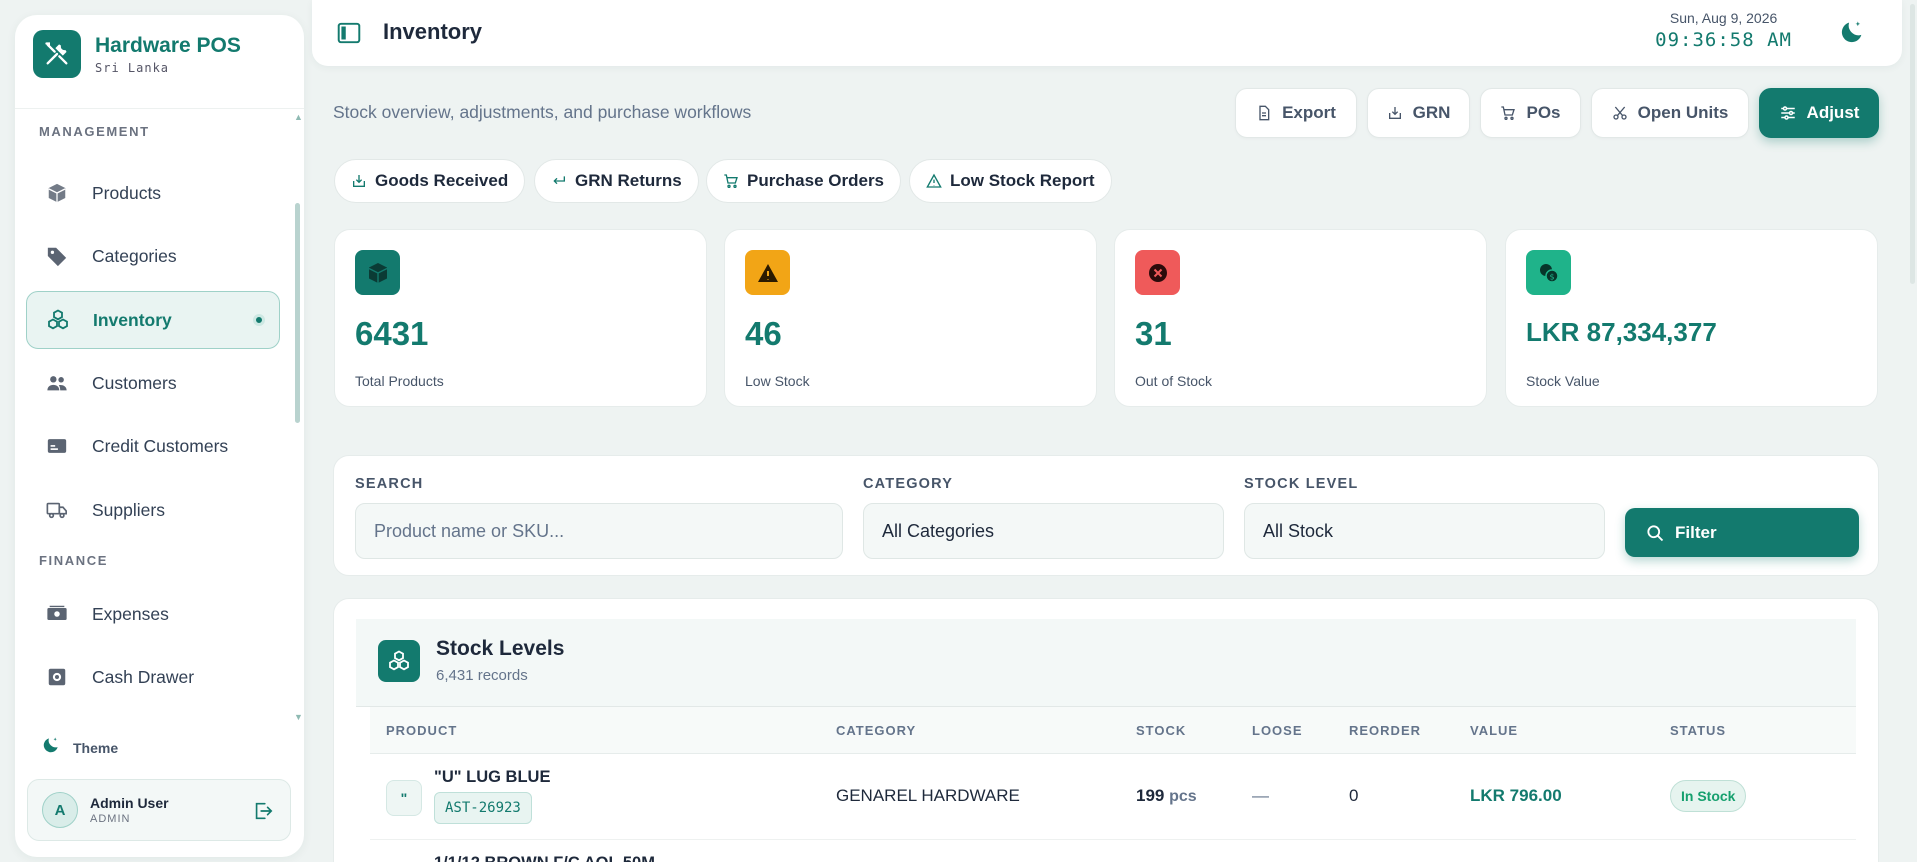  What do you see at coordinates (153, 446) in the screenshot?
I see `sidebar-item-credit-customers: Credit Customers` at bounding box center [153, 446].